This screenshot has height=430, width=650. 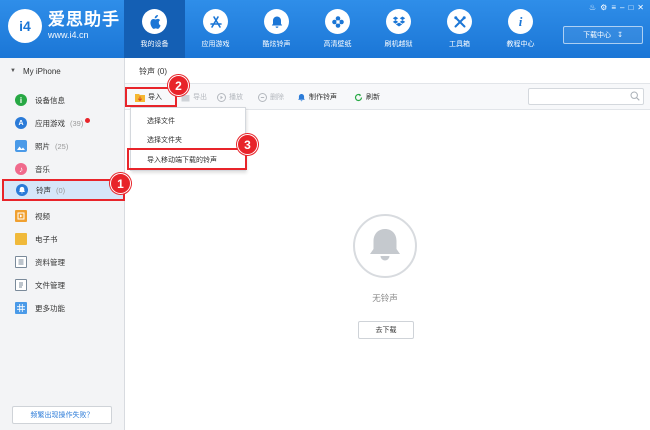 I want to click on sidebar-item-video: 视频, so click(x=66, y=216).